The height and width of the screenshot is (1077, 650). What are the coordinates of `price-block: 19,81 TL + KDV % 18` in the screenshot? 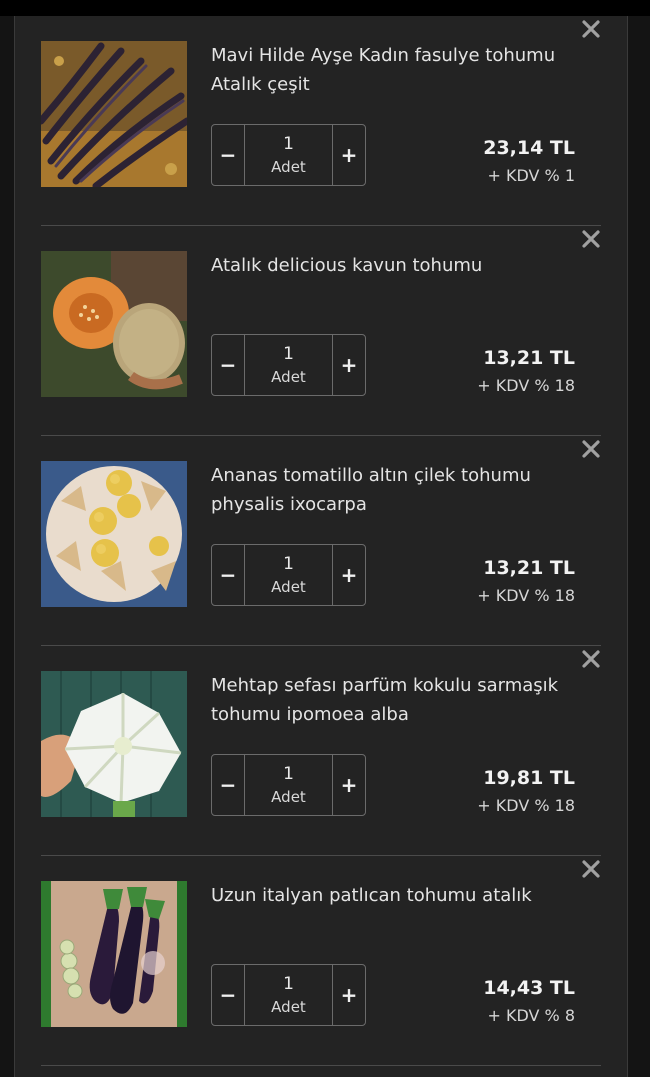 It's located at (526, 792).